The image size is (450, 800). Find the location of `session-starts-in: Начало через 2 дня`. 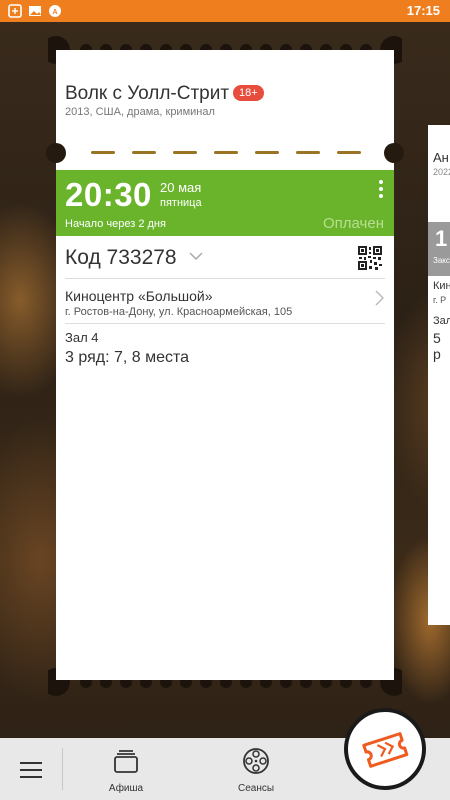

session-starts-in: Начало через 2 дня is located at coordinates (115, 224).